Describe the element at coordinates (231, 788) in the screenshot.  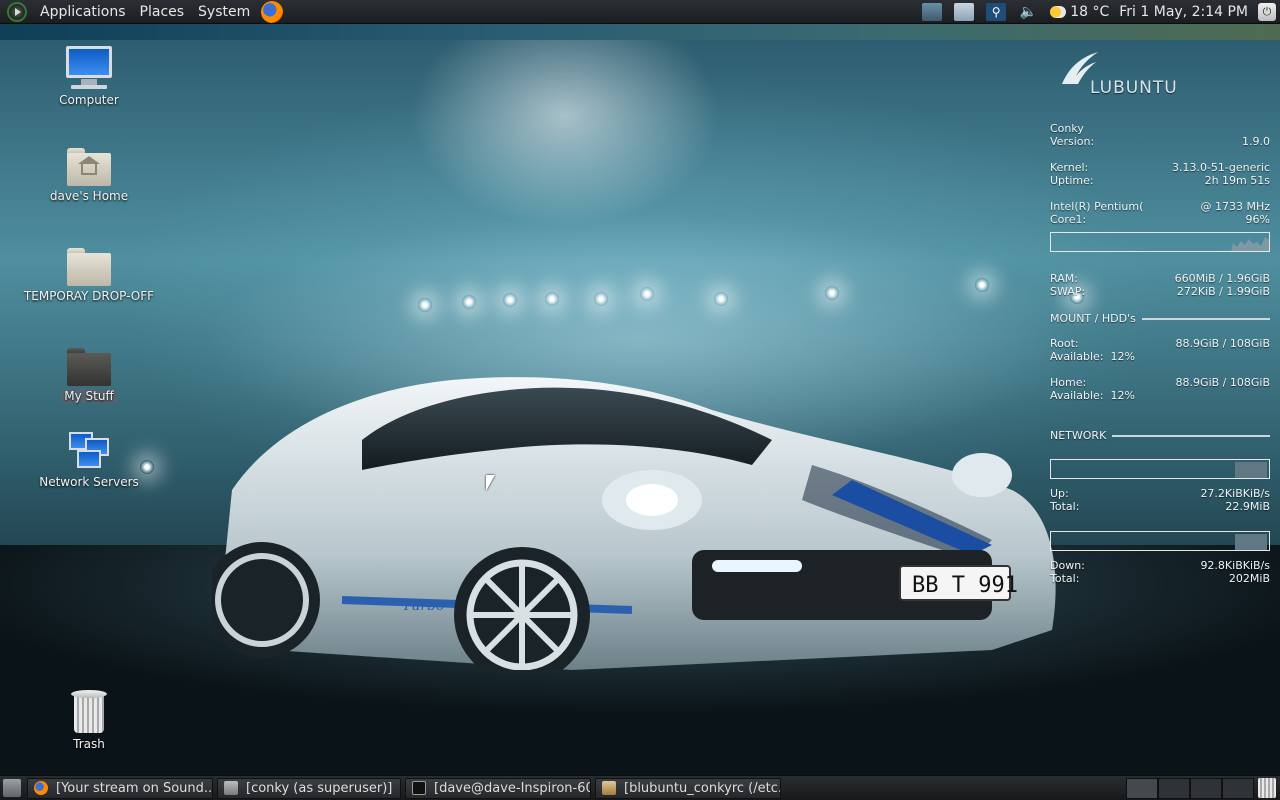
I see `window-icon` at that location.